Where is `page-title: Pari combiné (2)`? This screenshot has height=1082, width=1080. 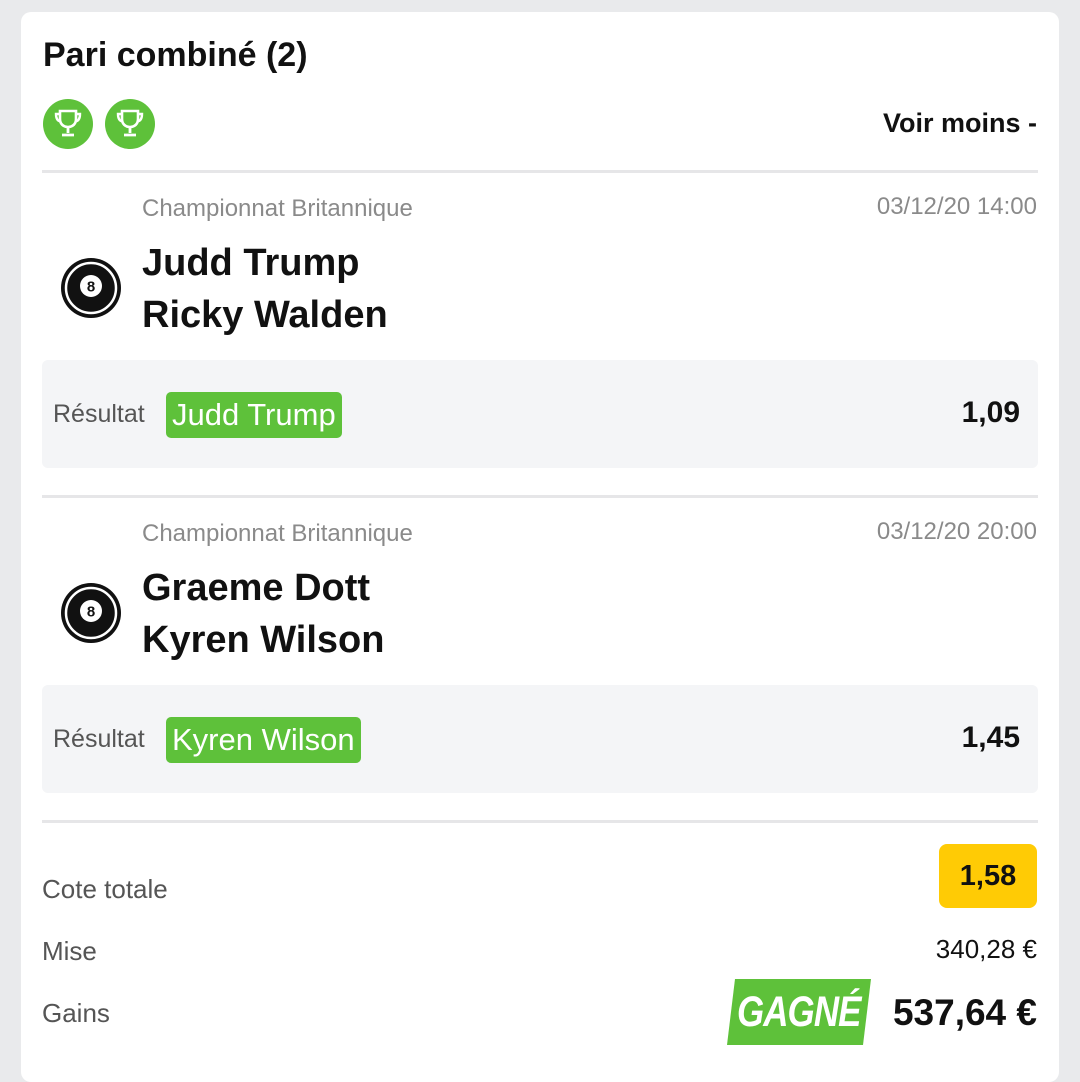
page-title: Pari combiné (2) is located at coordinates (175, 55).